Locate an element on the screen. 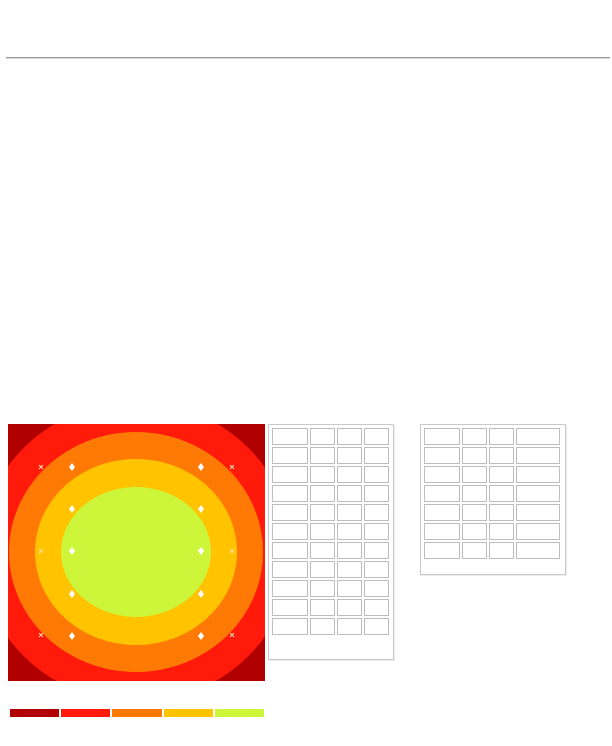  table-grid is located at coordinates (492, 493).